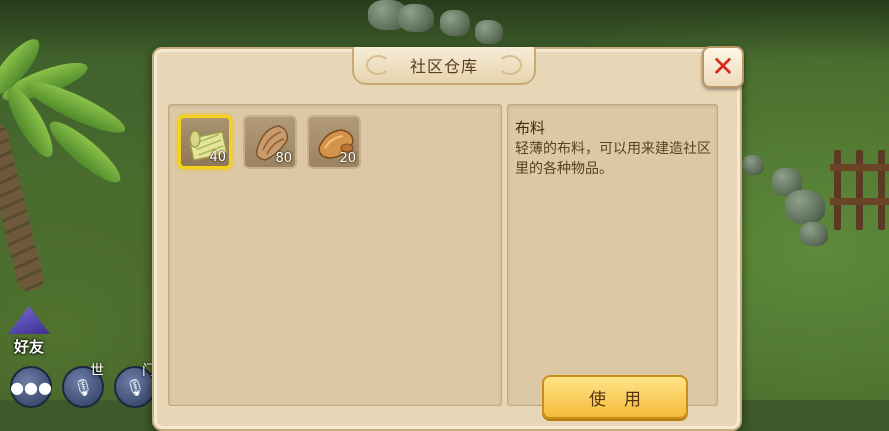 The width and height of the screenshot is (889, 431). What do you see at coordinates (613, 159) in the screenshot?
I see `item-description: 轻薄的布料，可以用来建造社区里的各种物品。` at bounding box center [613, 159].